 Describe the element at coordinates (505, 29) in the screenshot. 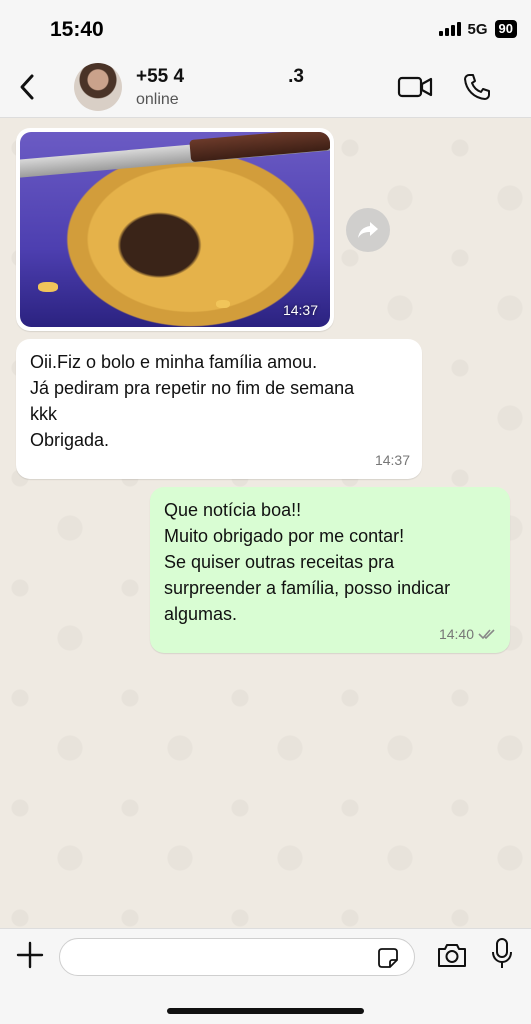

I see `battery-icon: 90` at that location.